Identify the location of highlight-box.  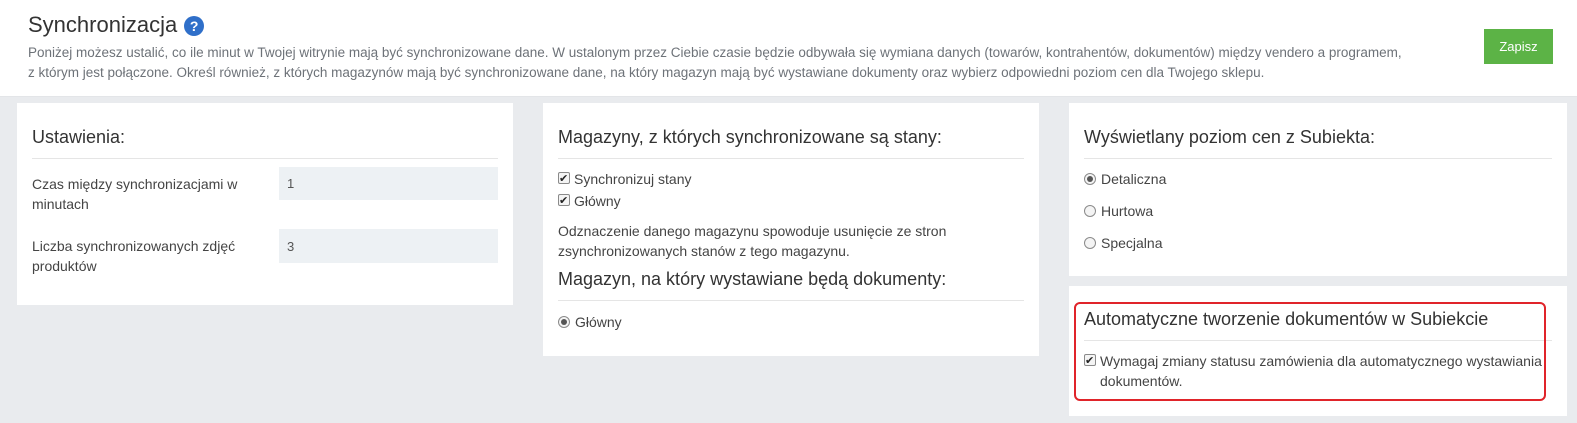
(1310, 351).